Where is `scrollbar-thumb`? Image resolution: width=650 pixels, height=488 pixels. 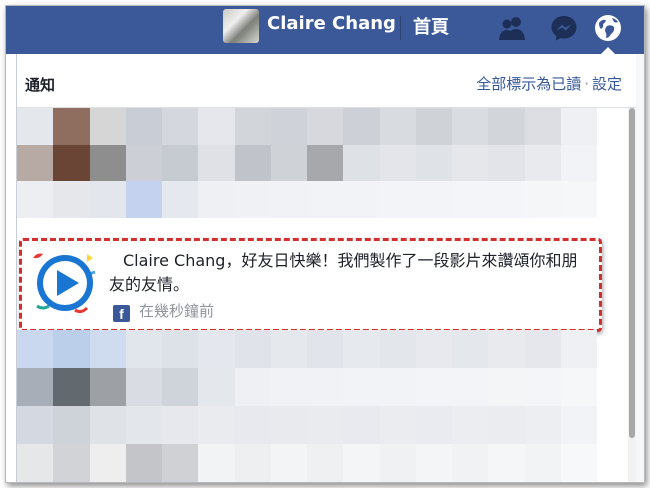 scrollbar-thumb is located at coordinates (632, 273).